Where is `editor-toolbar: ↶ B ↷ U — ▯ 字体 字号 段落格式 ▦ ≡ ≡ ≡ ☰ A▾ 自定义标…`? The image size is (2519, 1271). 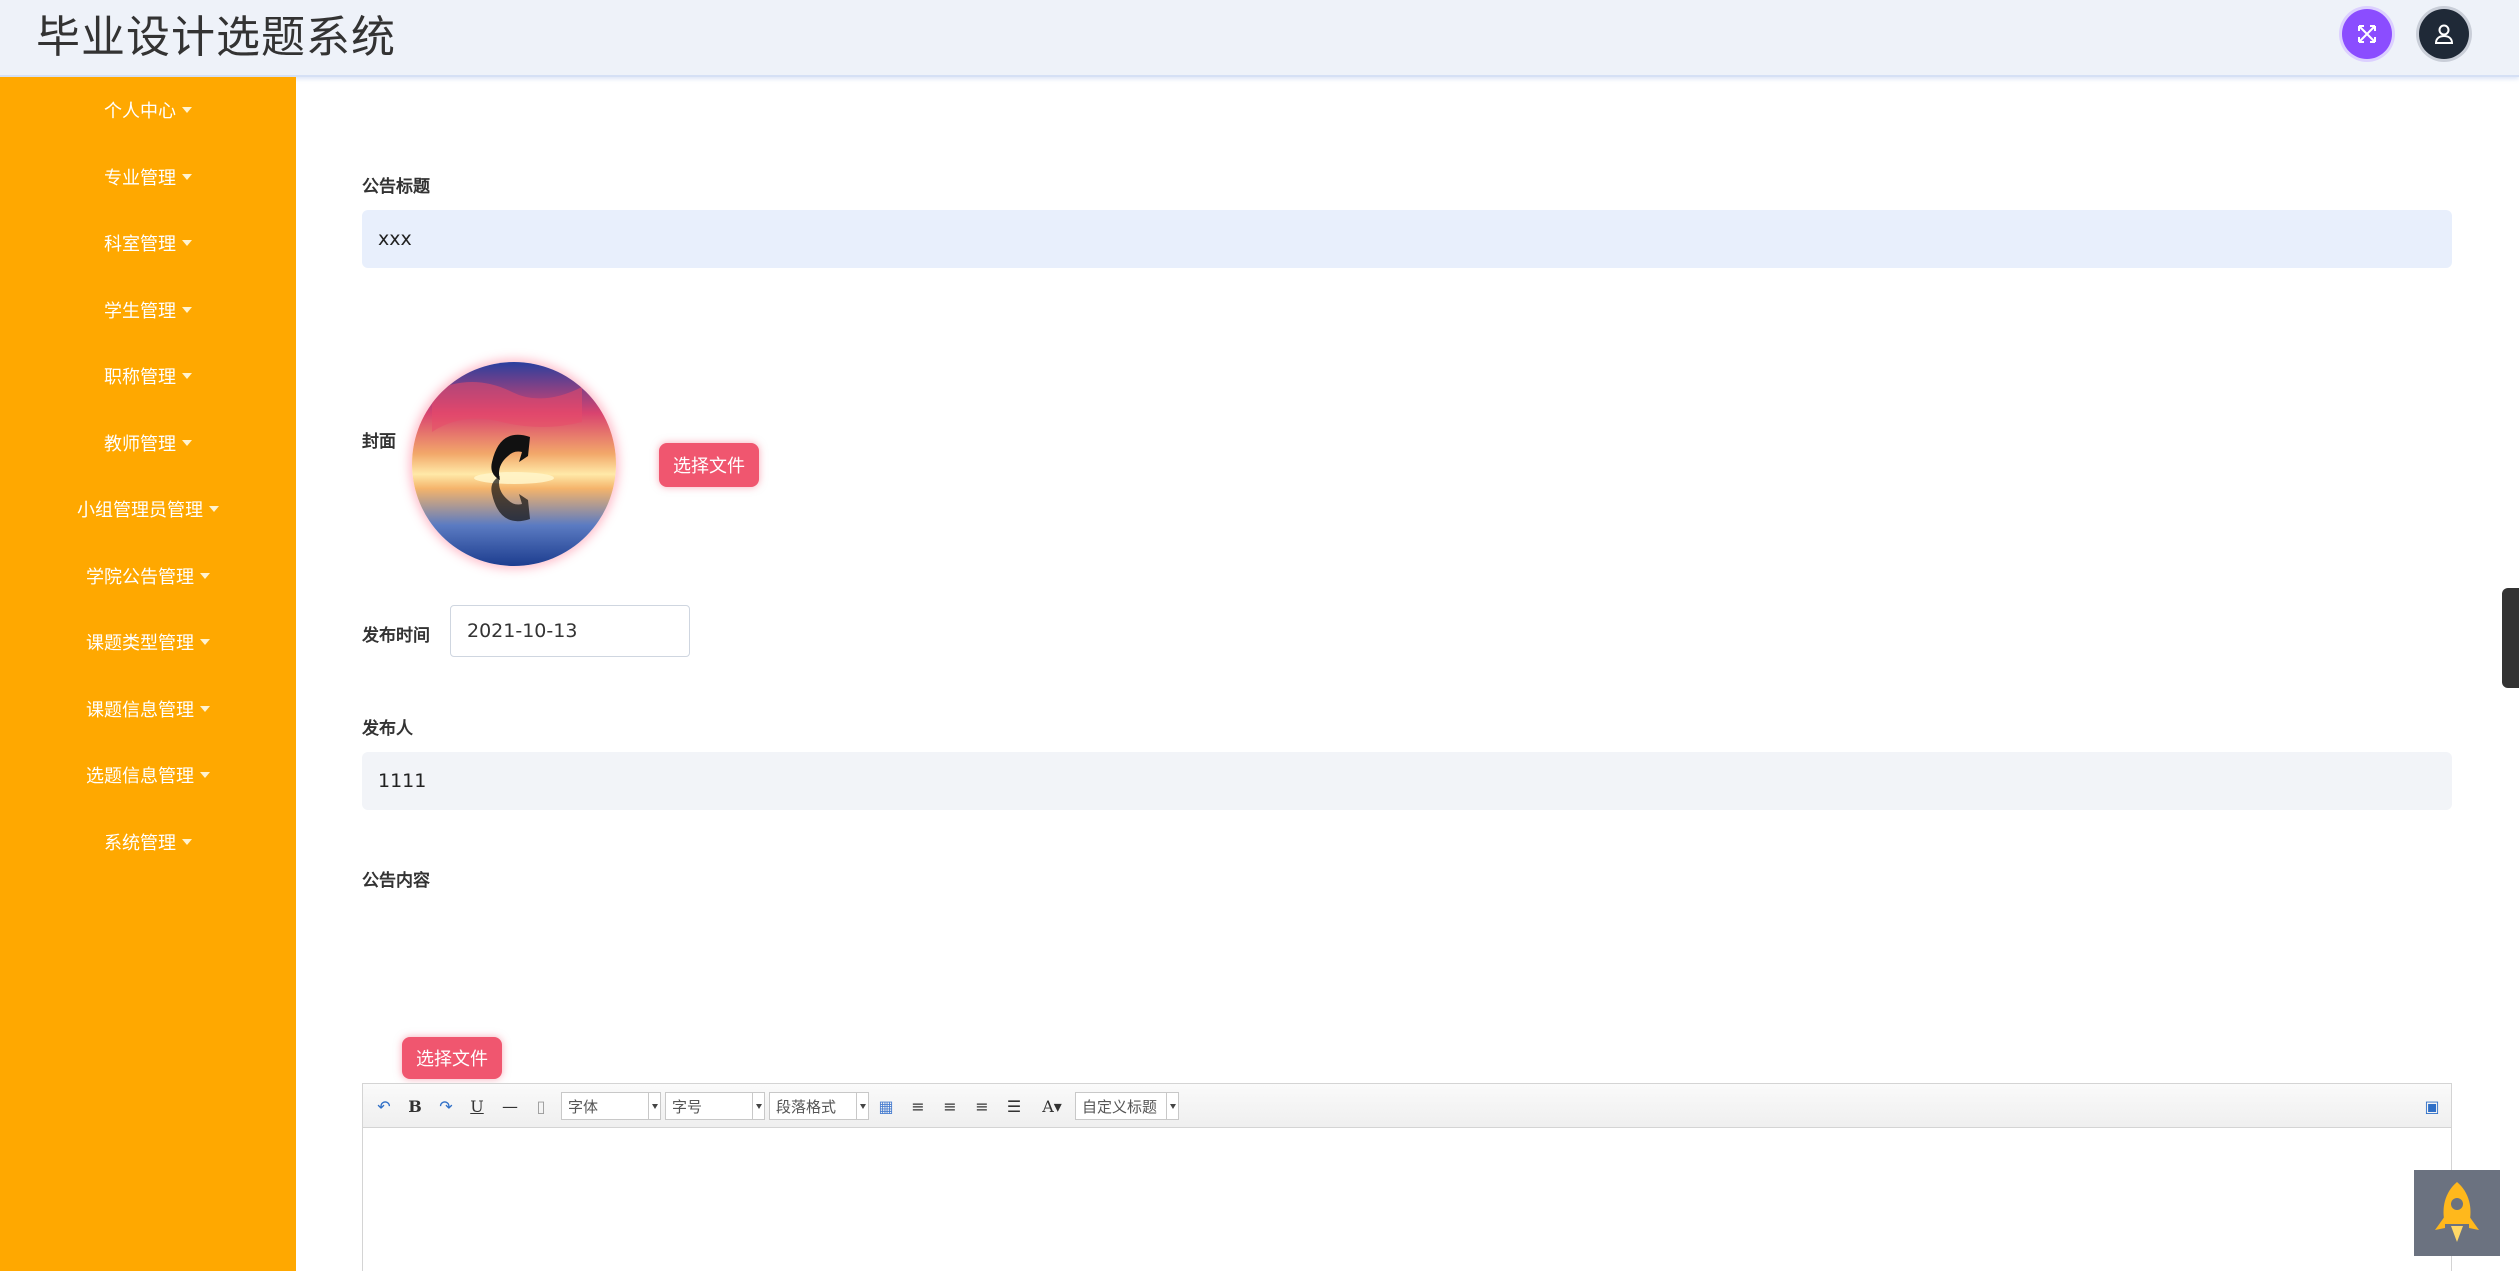
editor-toolbar: ↶ B ↷ U — ▯ 字体 字号 段落格式 ▦ ≡ ≡ ≡ ☰ A▾ 自定义标… is located at coordinates (1407, 1106).